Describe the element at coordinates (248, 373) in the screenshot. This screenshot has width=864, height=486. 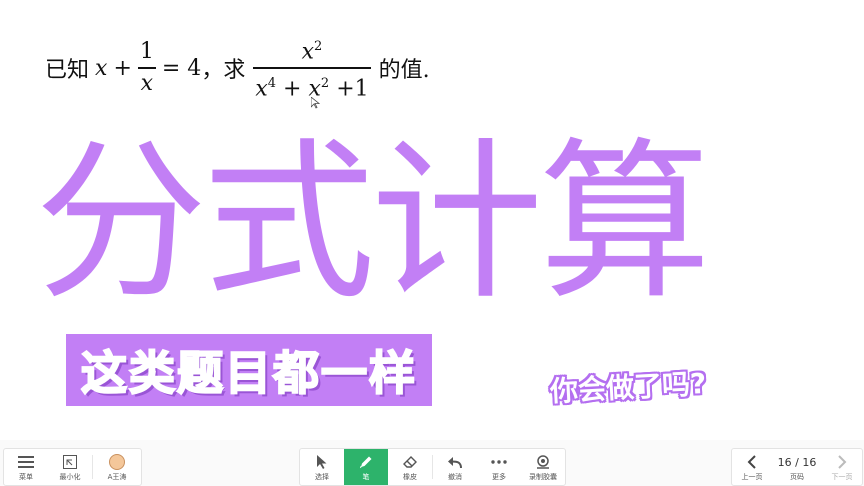
I see `banner-text: 这类题目都一样` at that location.